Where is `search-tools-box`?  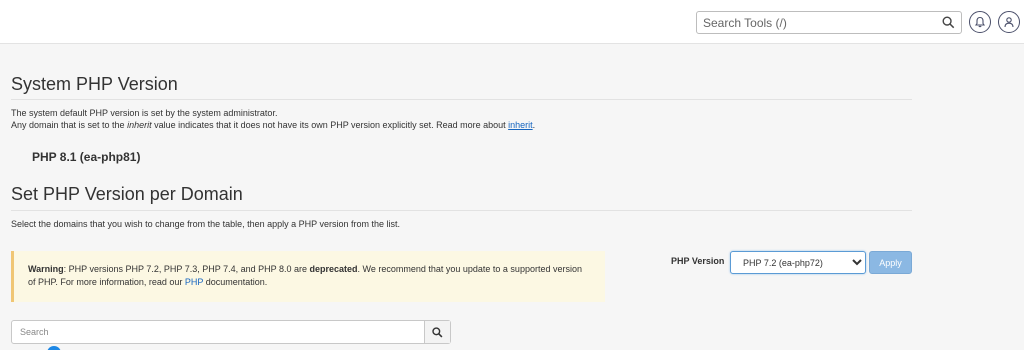 search-tools-box is located at coordinates (829, 22).